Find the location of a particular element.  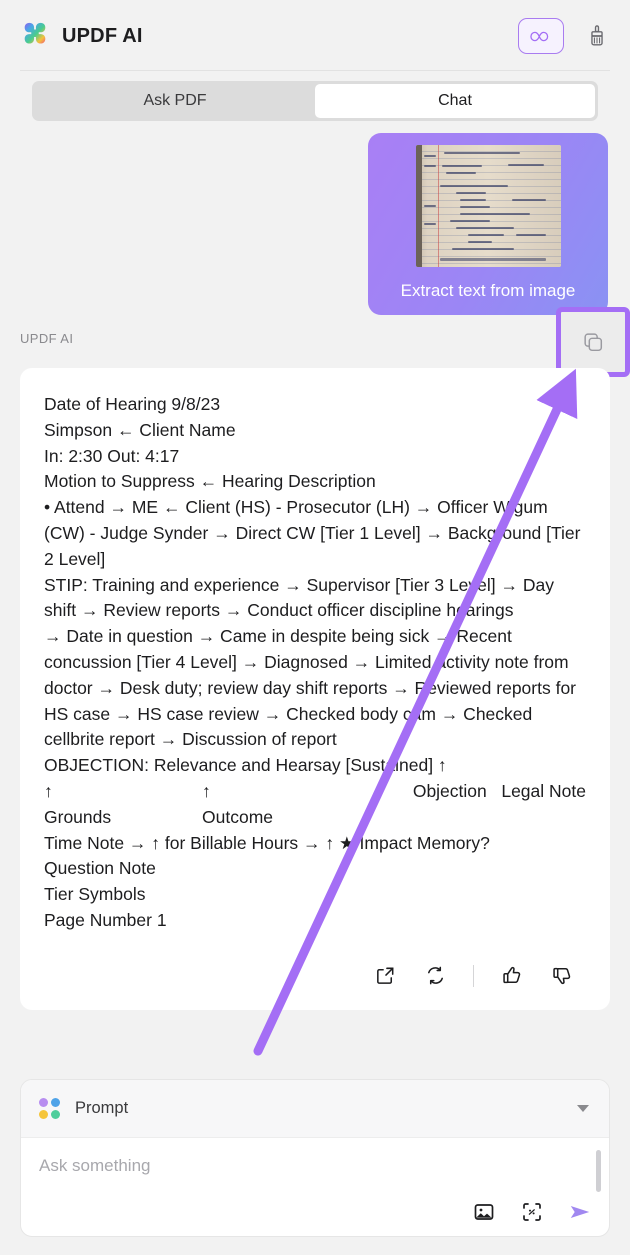

header-divider is located at coordinates (315, 70).